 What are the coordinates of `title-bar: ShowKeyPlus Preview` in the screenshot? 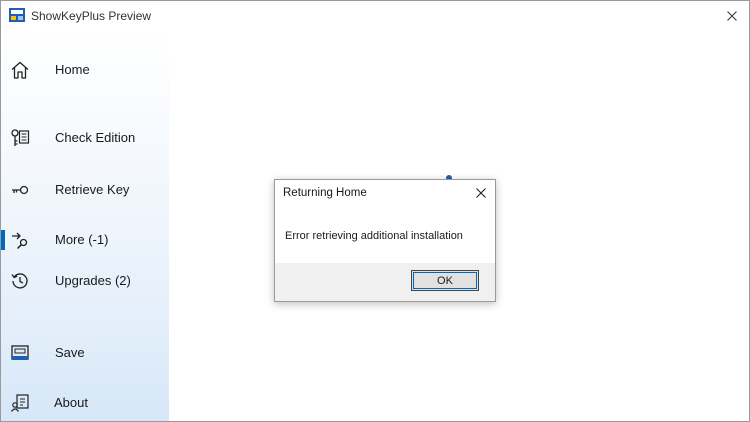 It's located at (375, 16).